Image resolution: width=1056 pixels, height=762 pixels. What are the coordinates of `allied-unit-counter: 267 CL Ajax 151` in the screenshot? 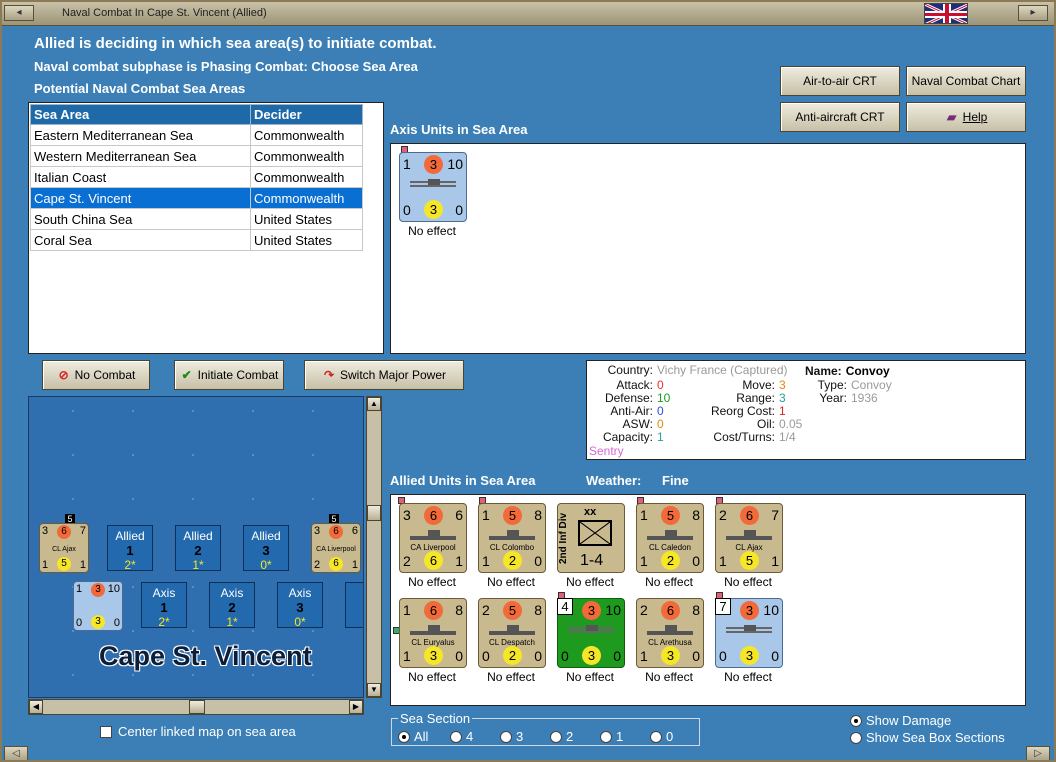 It's located at (749, 538).